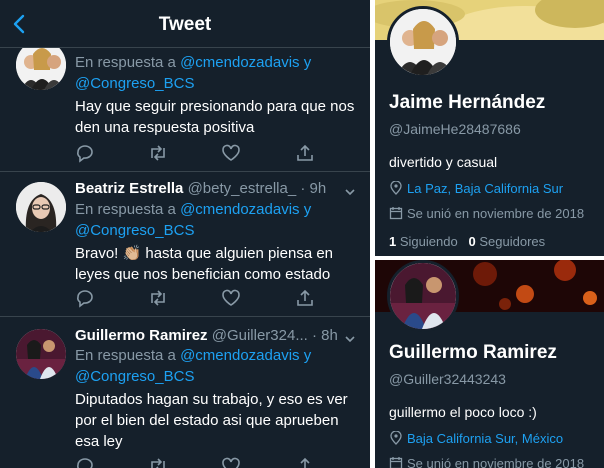 The height and width of the screenshot is (468, 604). I want to click on top-nav-bar: Tweet, so click(185, 24).